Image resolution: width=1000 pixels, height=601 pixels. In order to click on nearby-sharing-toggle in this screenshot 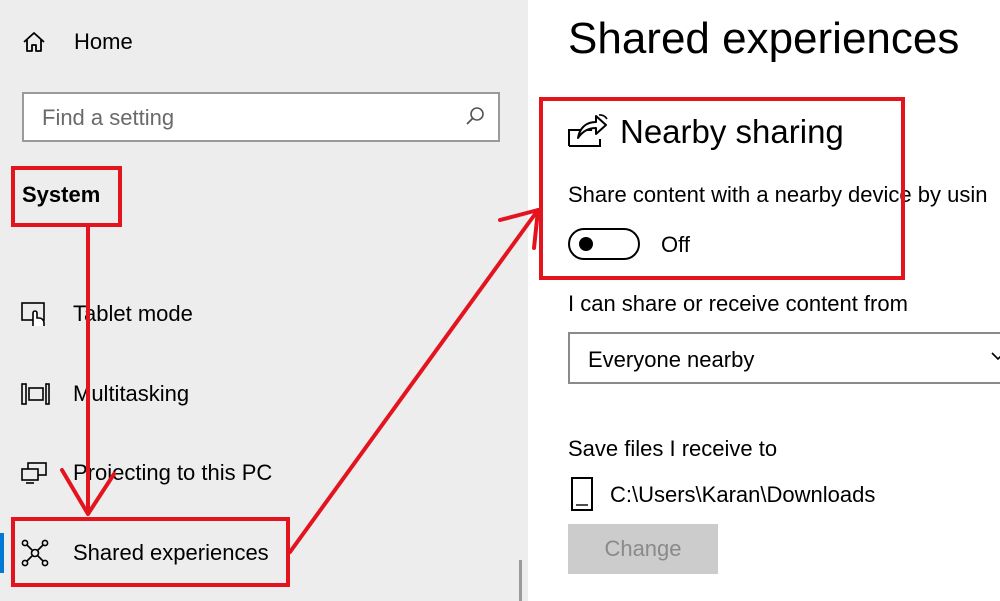, I will do `click(604, 244)`.